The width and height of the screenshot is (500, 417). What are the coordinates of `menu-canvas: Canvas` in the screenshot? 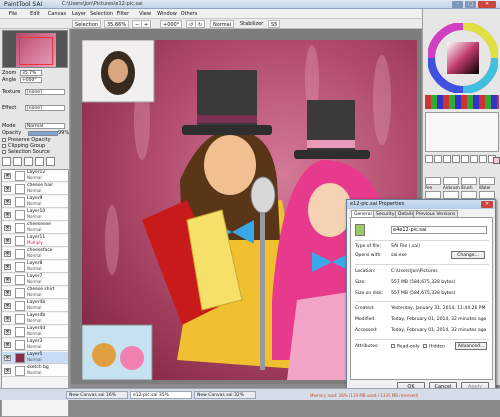 It's located at (57, 14).